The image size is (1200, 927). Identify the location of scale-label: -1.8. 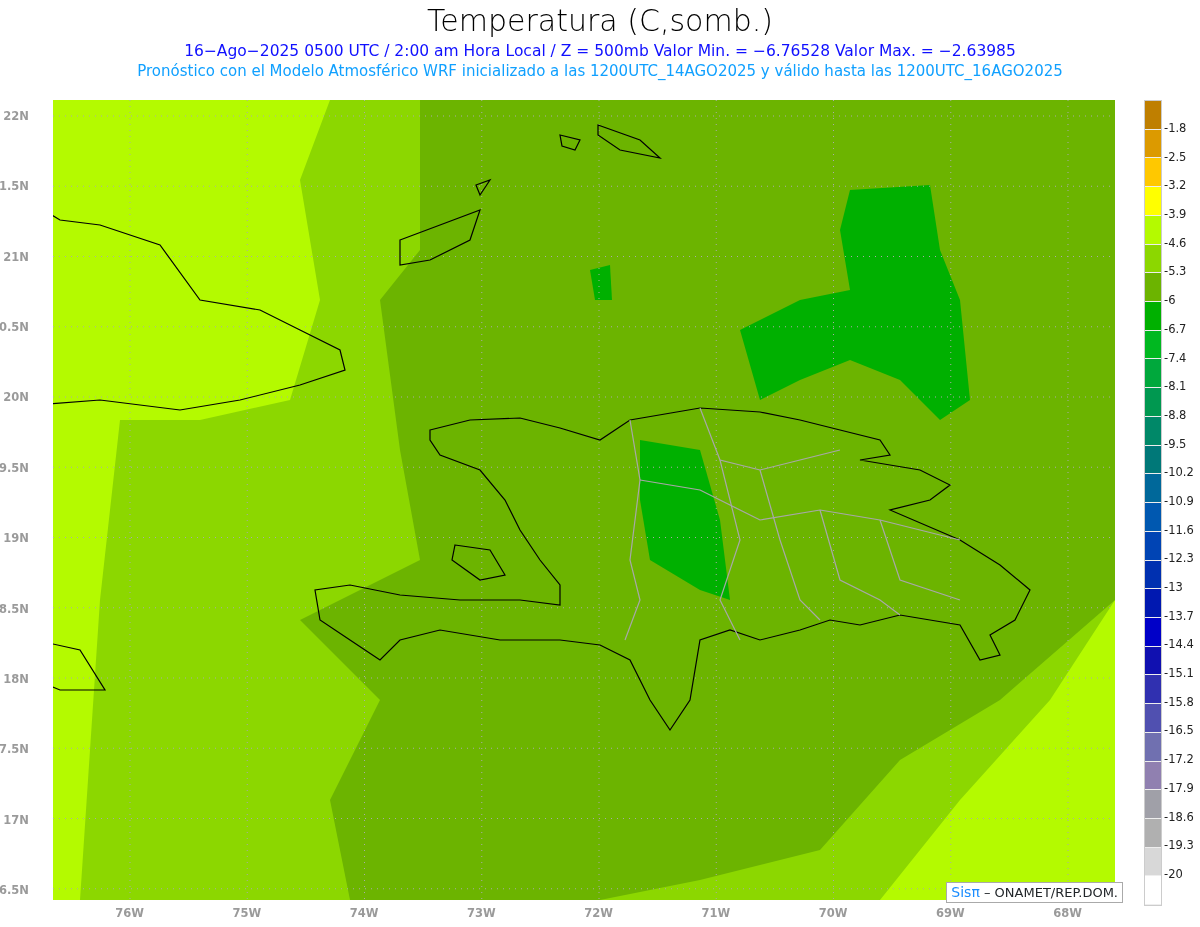
(1176, 128).